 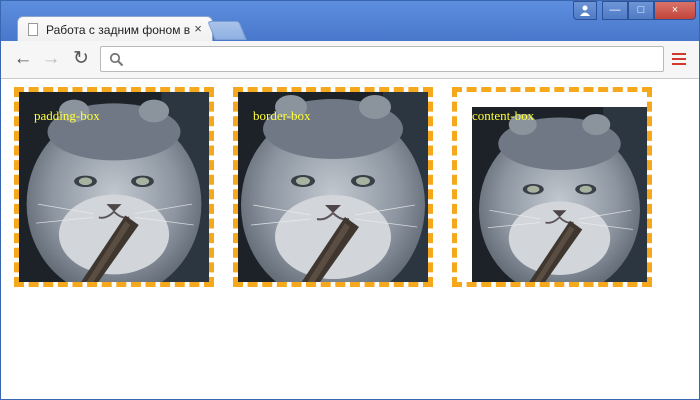 I want to click on menu-icon, so click(x=679, y=59).